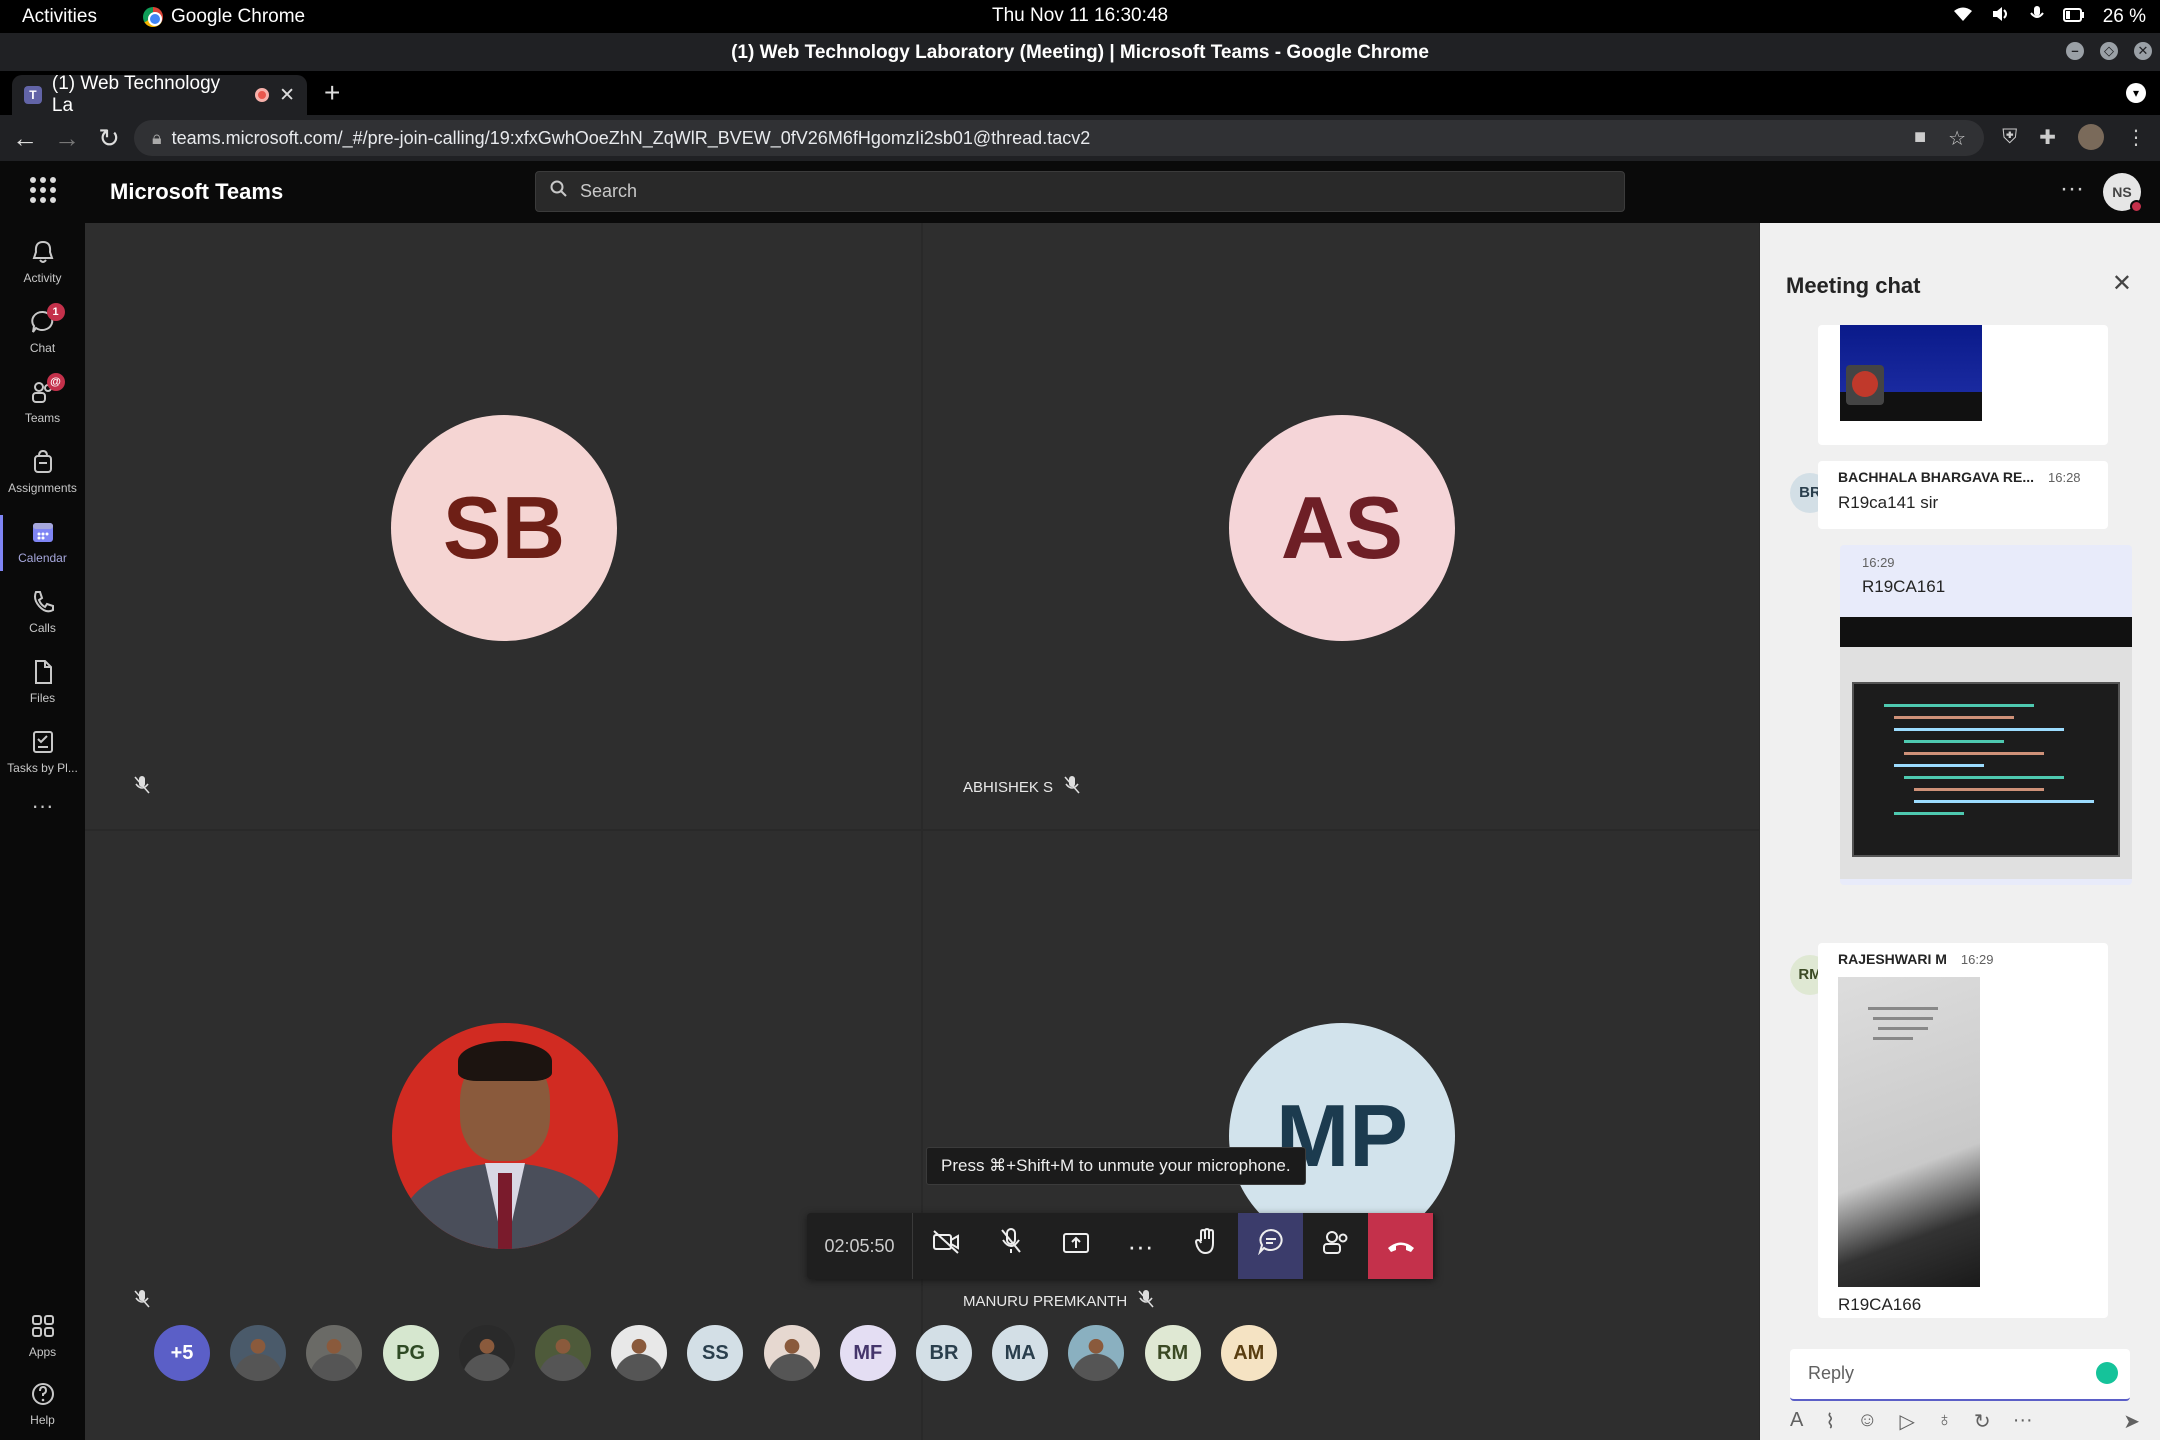 The height and width of the screenshot is (1440, 2160). I want to click on shared-screenshot, so click(1986, 748).